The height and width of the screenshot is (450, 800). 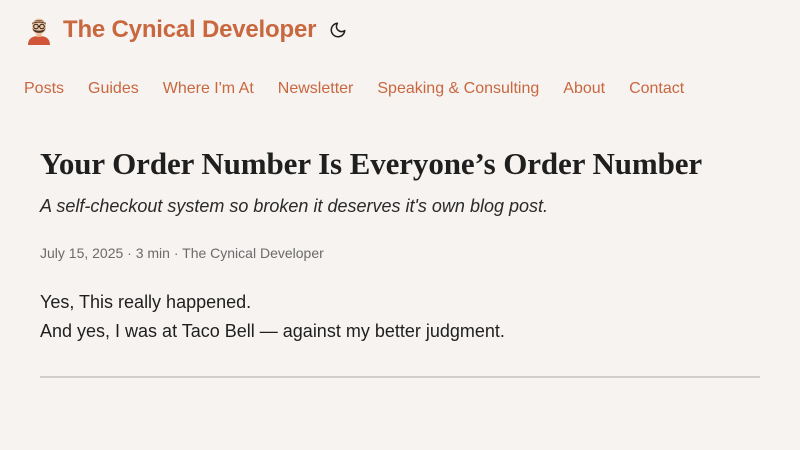 What do you see at coordinates (656, 89) in the screenshot?
I see `nav-contact: Contact` at bounding box center [656, 89].